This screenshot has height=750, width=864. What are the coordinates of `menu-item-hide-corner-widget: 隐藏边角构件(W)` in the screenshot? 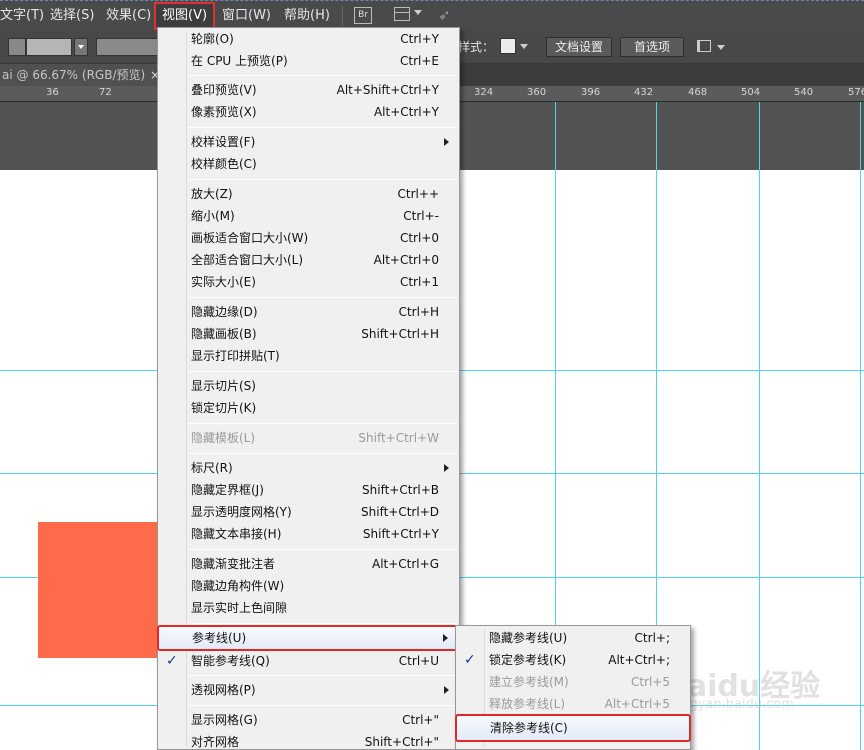 It's located at (308, 586).